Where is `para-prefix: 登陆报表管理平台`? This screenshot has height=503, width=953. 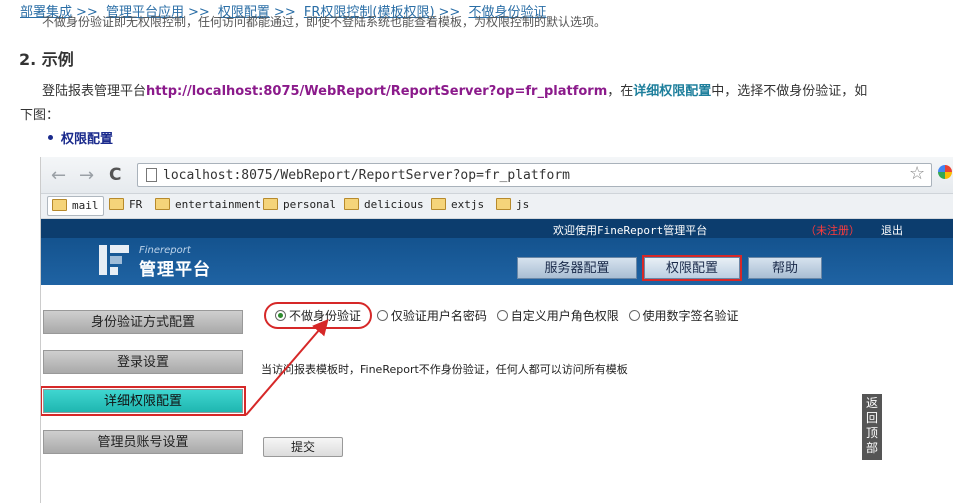 para-prefix: 登陆报表管理平台 is located at coordinates (94, 91).